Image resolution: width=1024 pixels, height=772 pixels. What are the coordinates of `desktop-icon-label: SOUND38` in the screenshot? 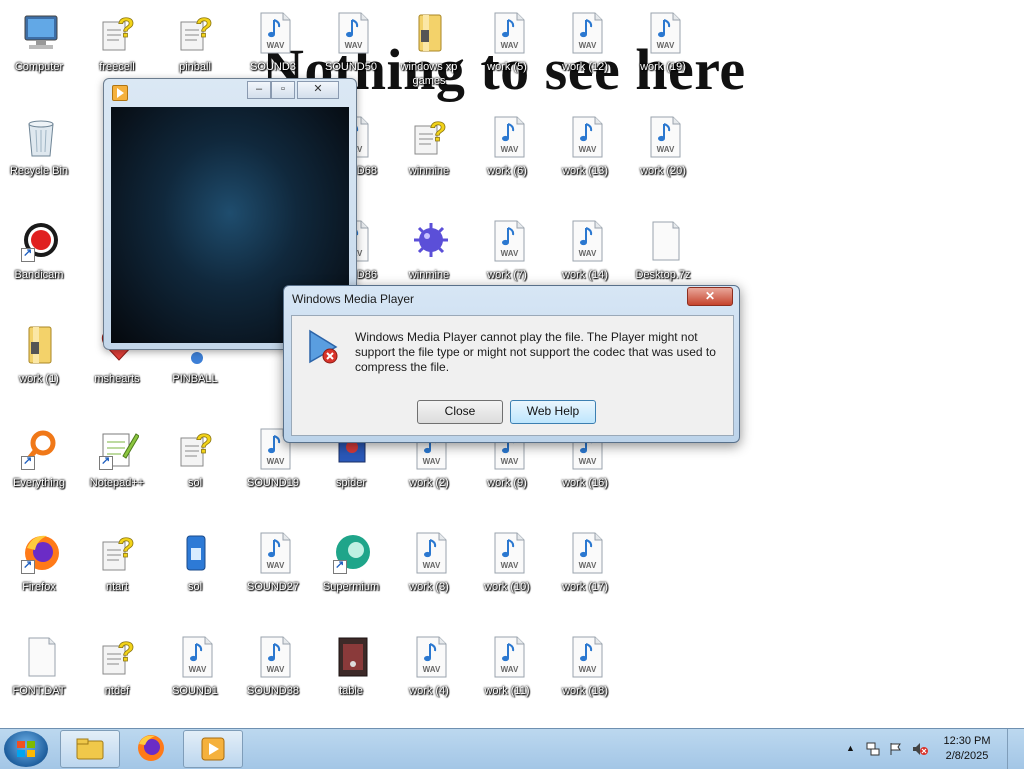 It's located at (273, 691).